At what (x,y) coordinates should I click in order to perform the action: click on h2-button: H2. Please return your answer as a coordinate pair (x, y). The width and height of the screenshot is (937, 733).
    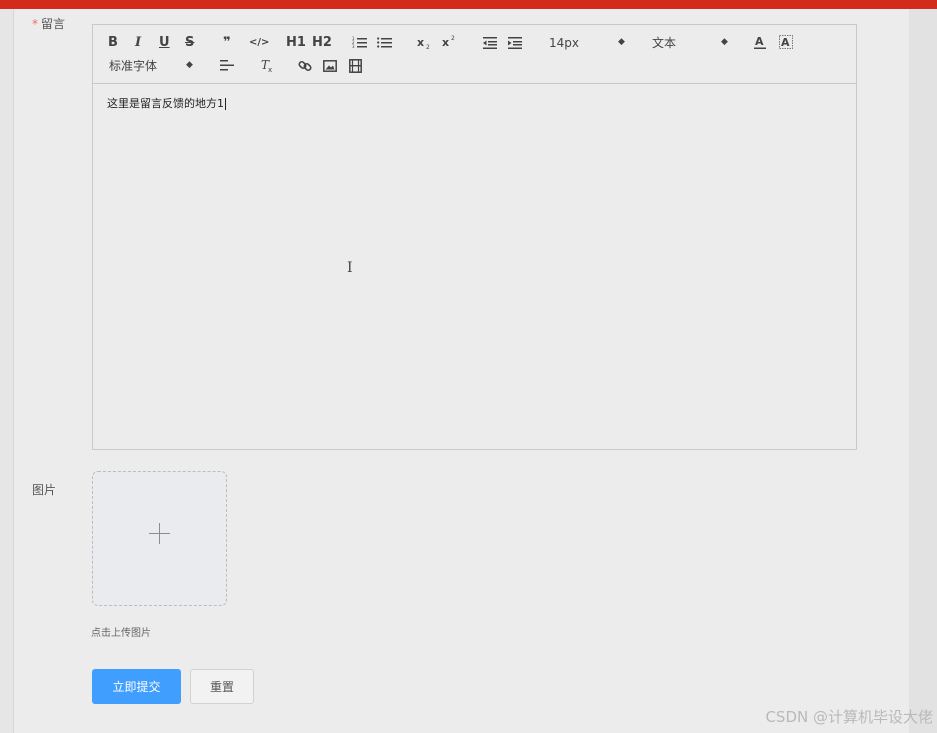
    Looking at the image, I should click on (322, 43).